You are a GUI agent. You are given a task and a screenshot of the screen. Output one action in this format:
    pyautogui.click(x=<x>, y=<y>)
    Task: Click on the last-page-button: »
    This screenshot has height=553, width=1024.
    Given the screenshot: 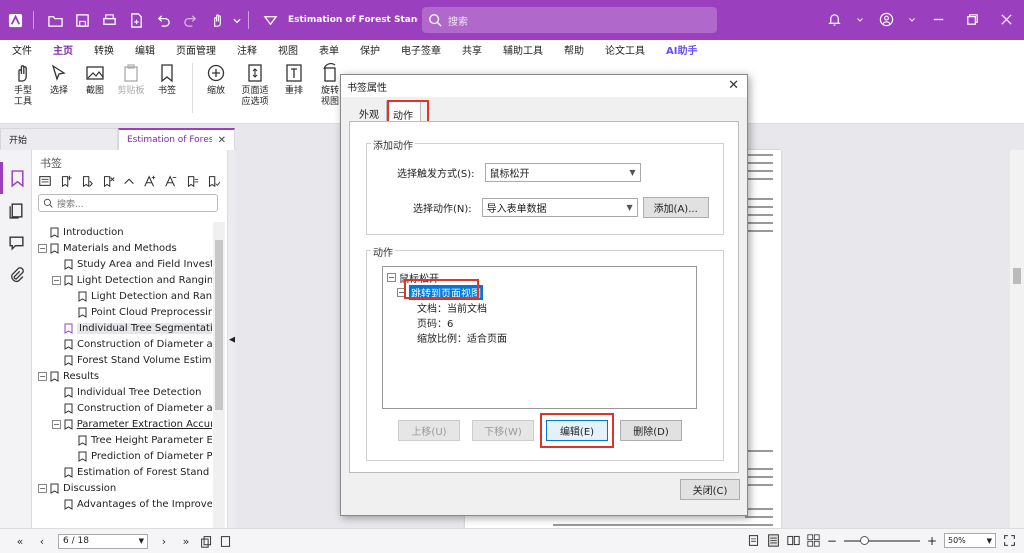 What is the action you would take?
    pyautogui.click(x=186, y=541)
    